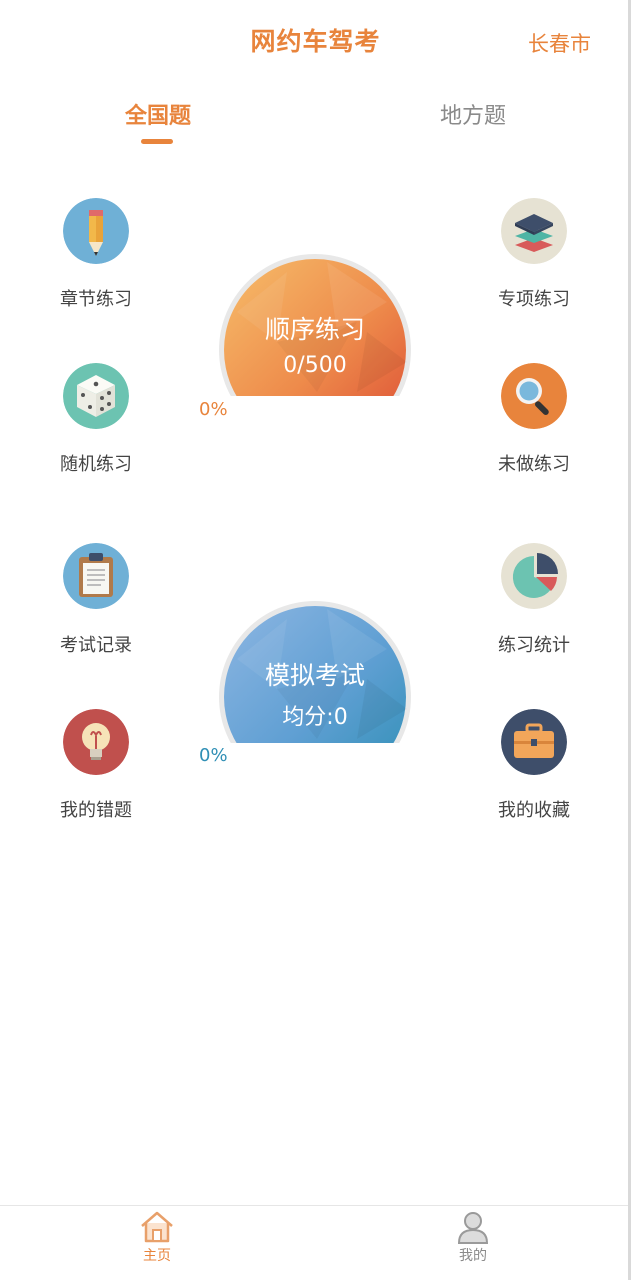 This screenshot has height=1280, width=631. I want to click on tab-national: 全国题, so click(158, 114).